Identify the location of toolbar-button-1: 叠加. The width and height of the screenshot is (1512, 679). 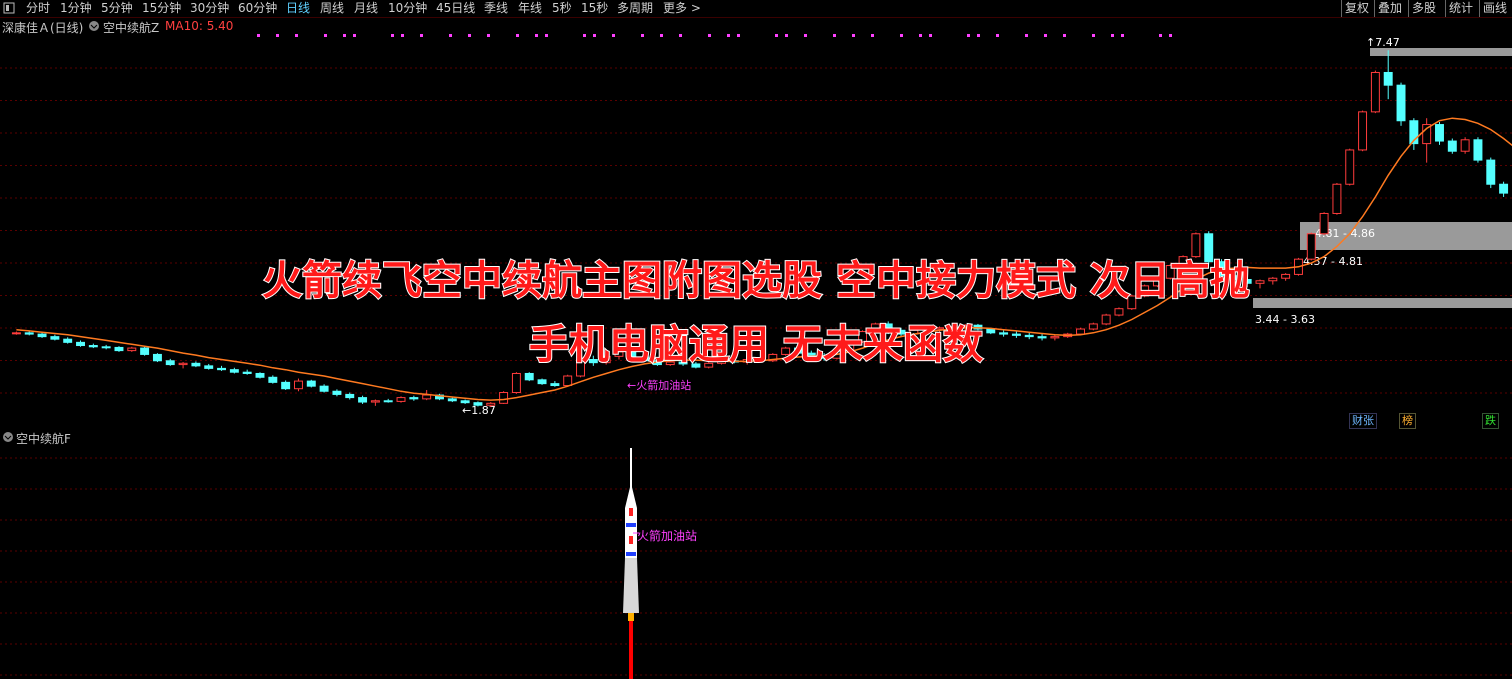
(1389, 8).